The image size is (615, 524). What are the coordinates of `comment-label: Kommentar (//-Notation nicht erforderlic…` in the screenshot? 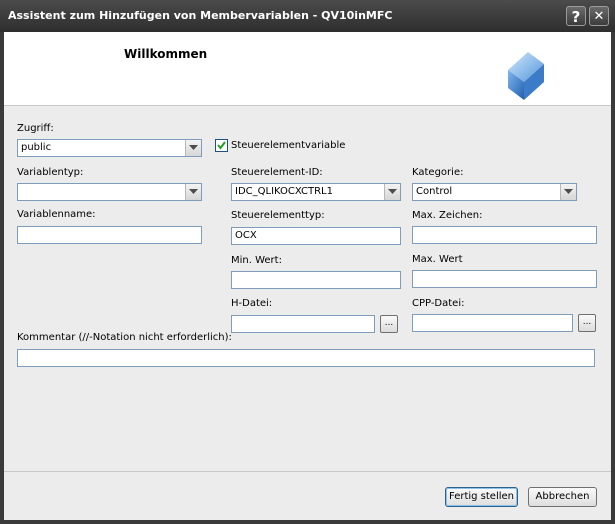 It's located at (124, 337).